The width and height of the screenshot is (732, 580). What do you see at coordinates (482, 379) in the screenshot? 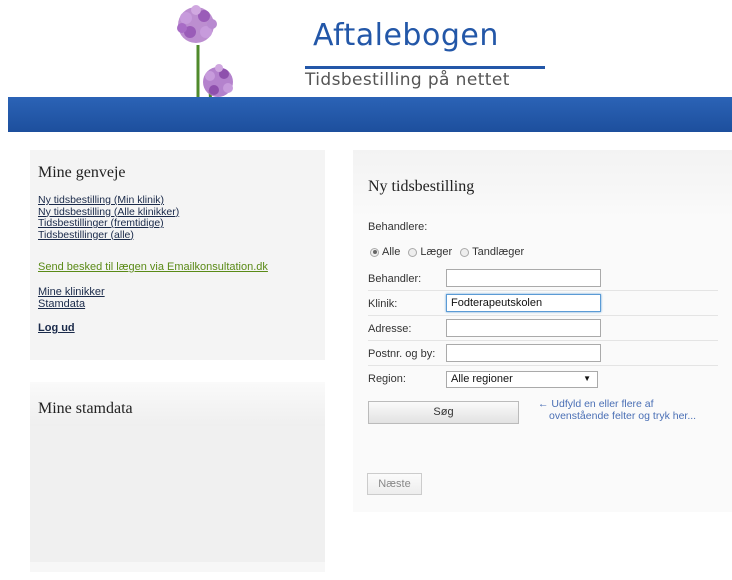
I see `region-selected-value: Alle regioner` at bounding box center [482, 379].